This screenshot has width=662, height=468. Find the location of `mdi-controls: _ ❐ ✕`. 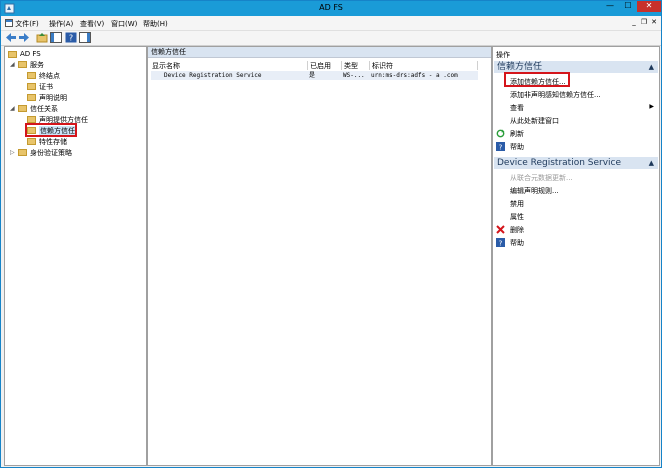

mdi-controls: _ ❐ ✕ is located at coordinates (644, 22).